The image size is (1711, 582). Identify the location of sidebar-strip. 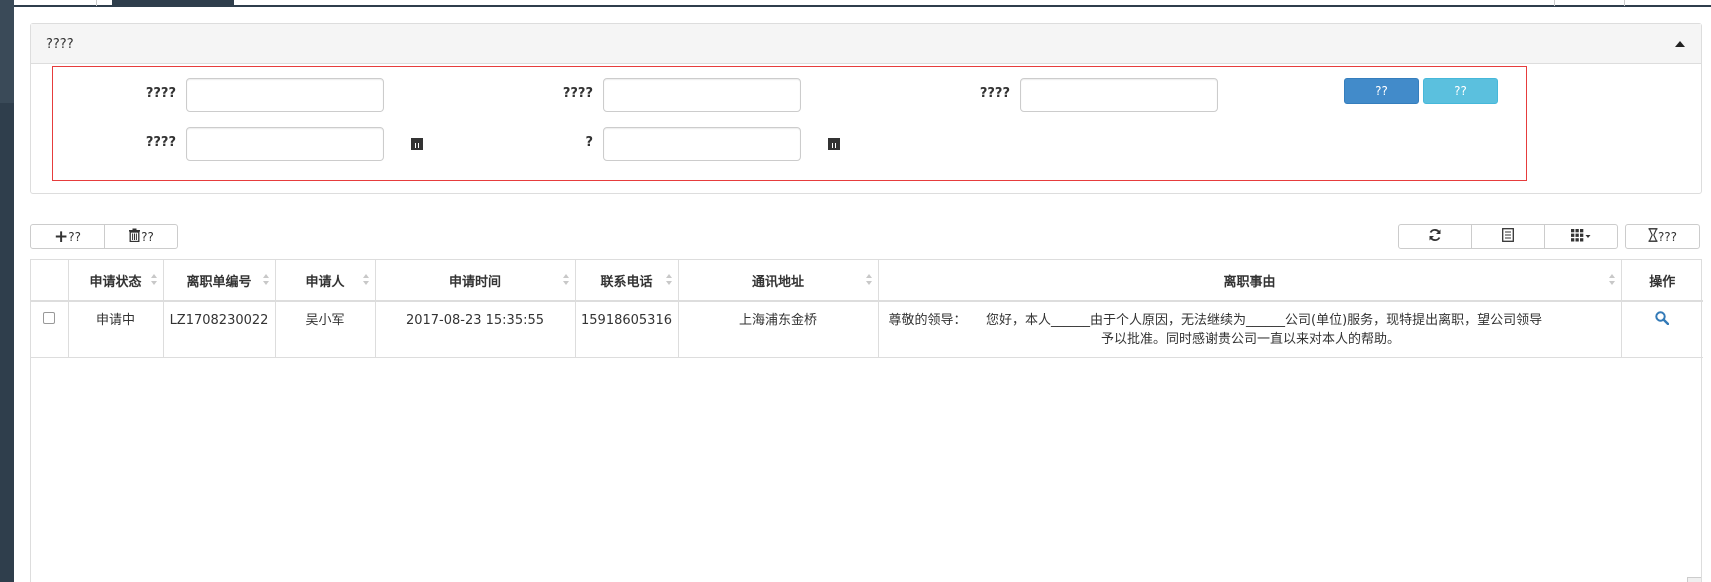
(7, 291).